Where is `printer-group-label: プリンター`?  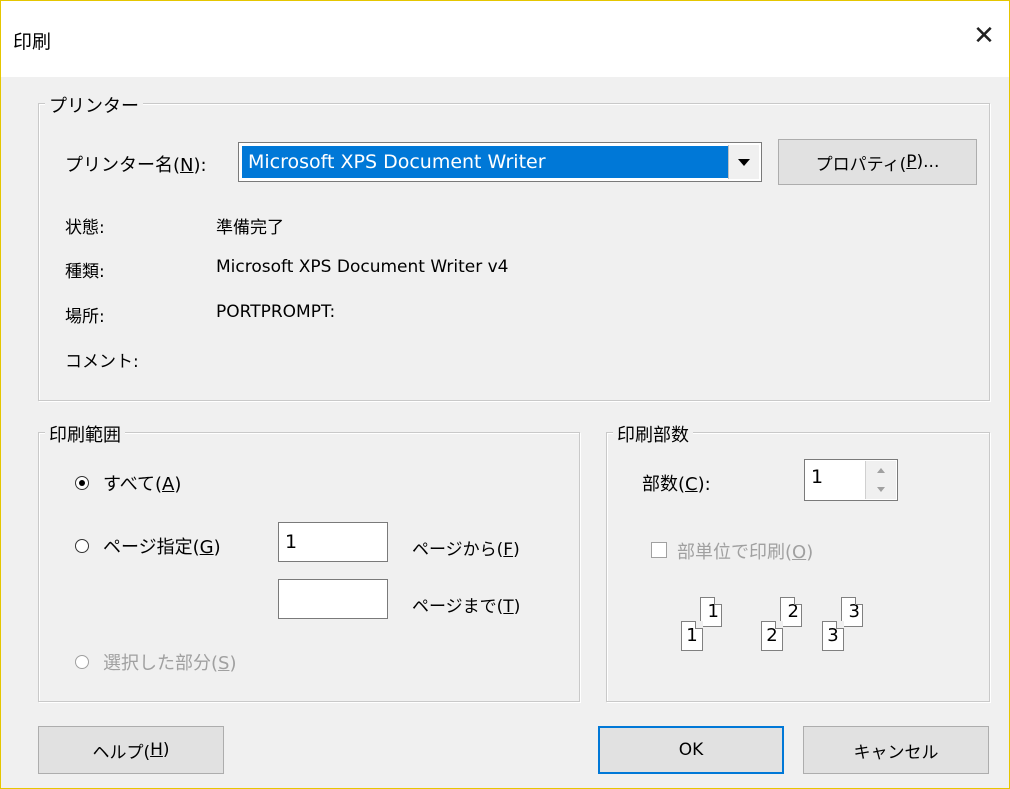
printer-group-label: プリンター is located at coordinates (94, 105).